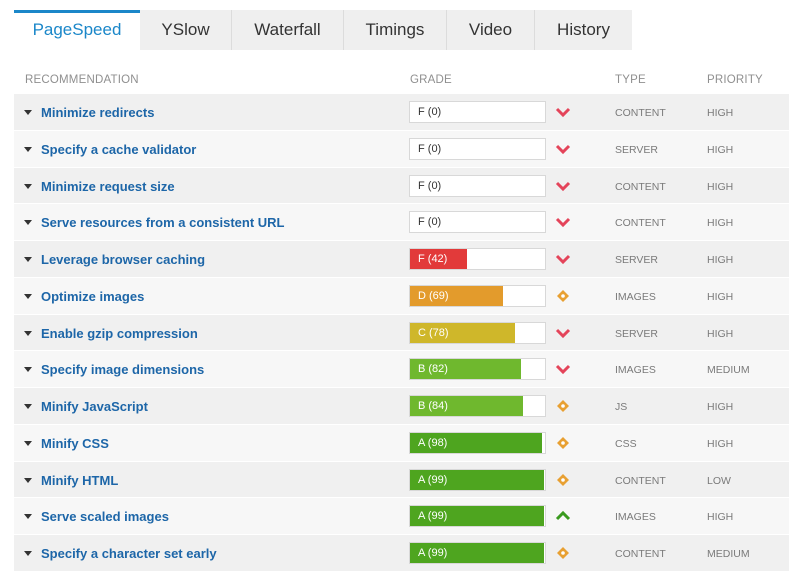 The width and height of the screenshot is (800, 575). What do you see at coordinates (401, 406) in the screenshot?
I see `table-row: Minify JavaScript B (84) JS HIGH` at bounding box center [401, 406].